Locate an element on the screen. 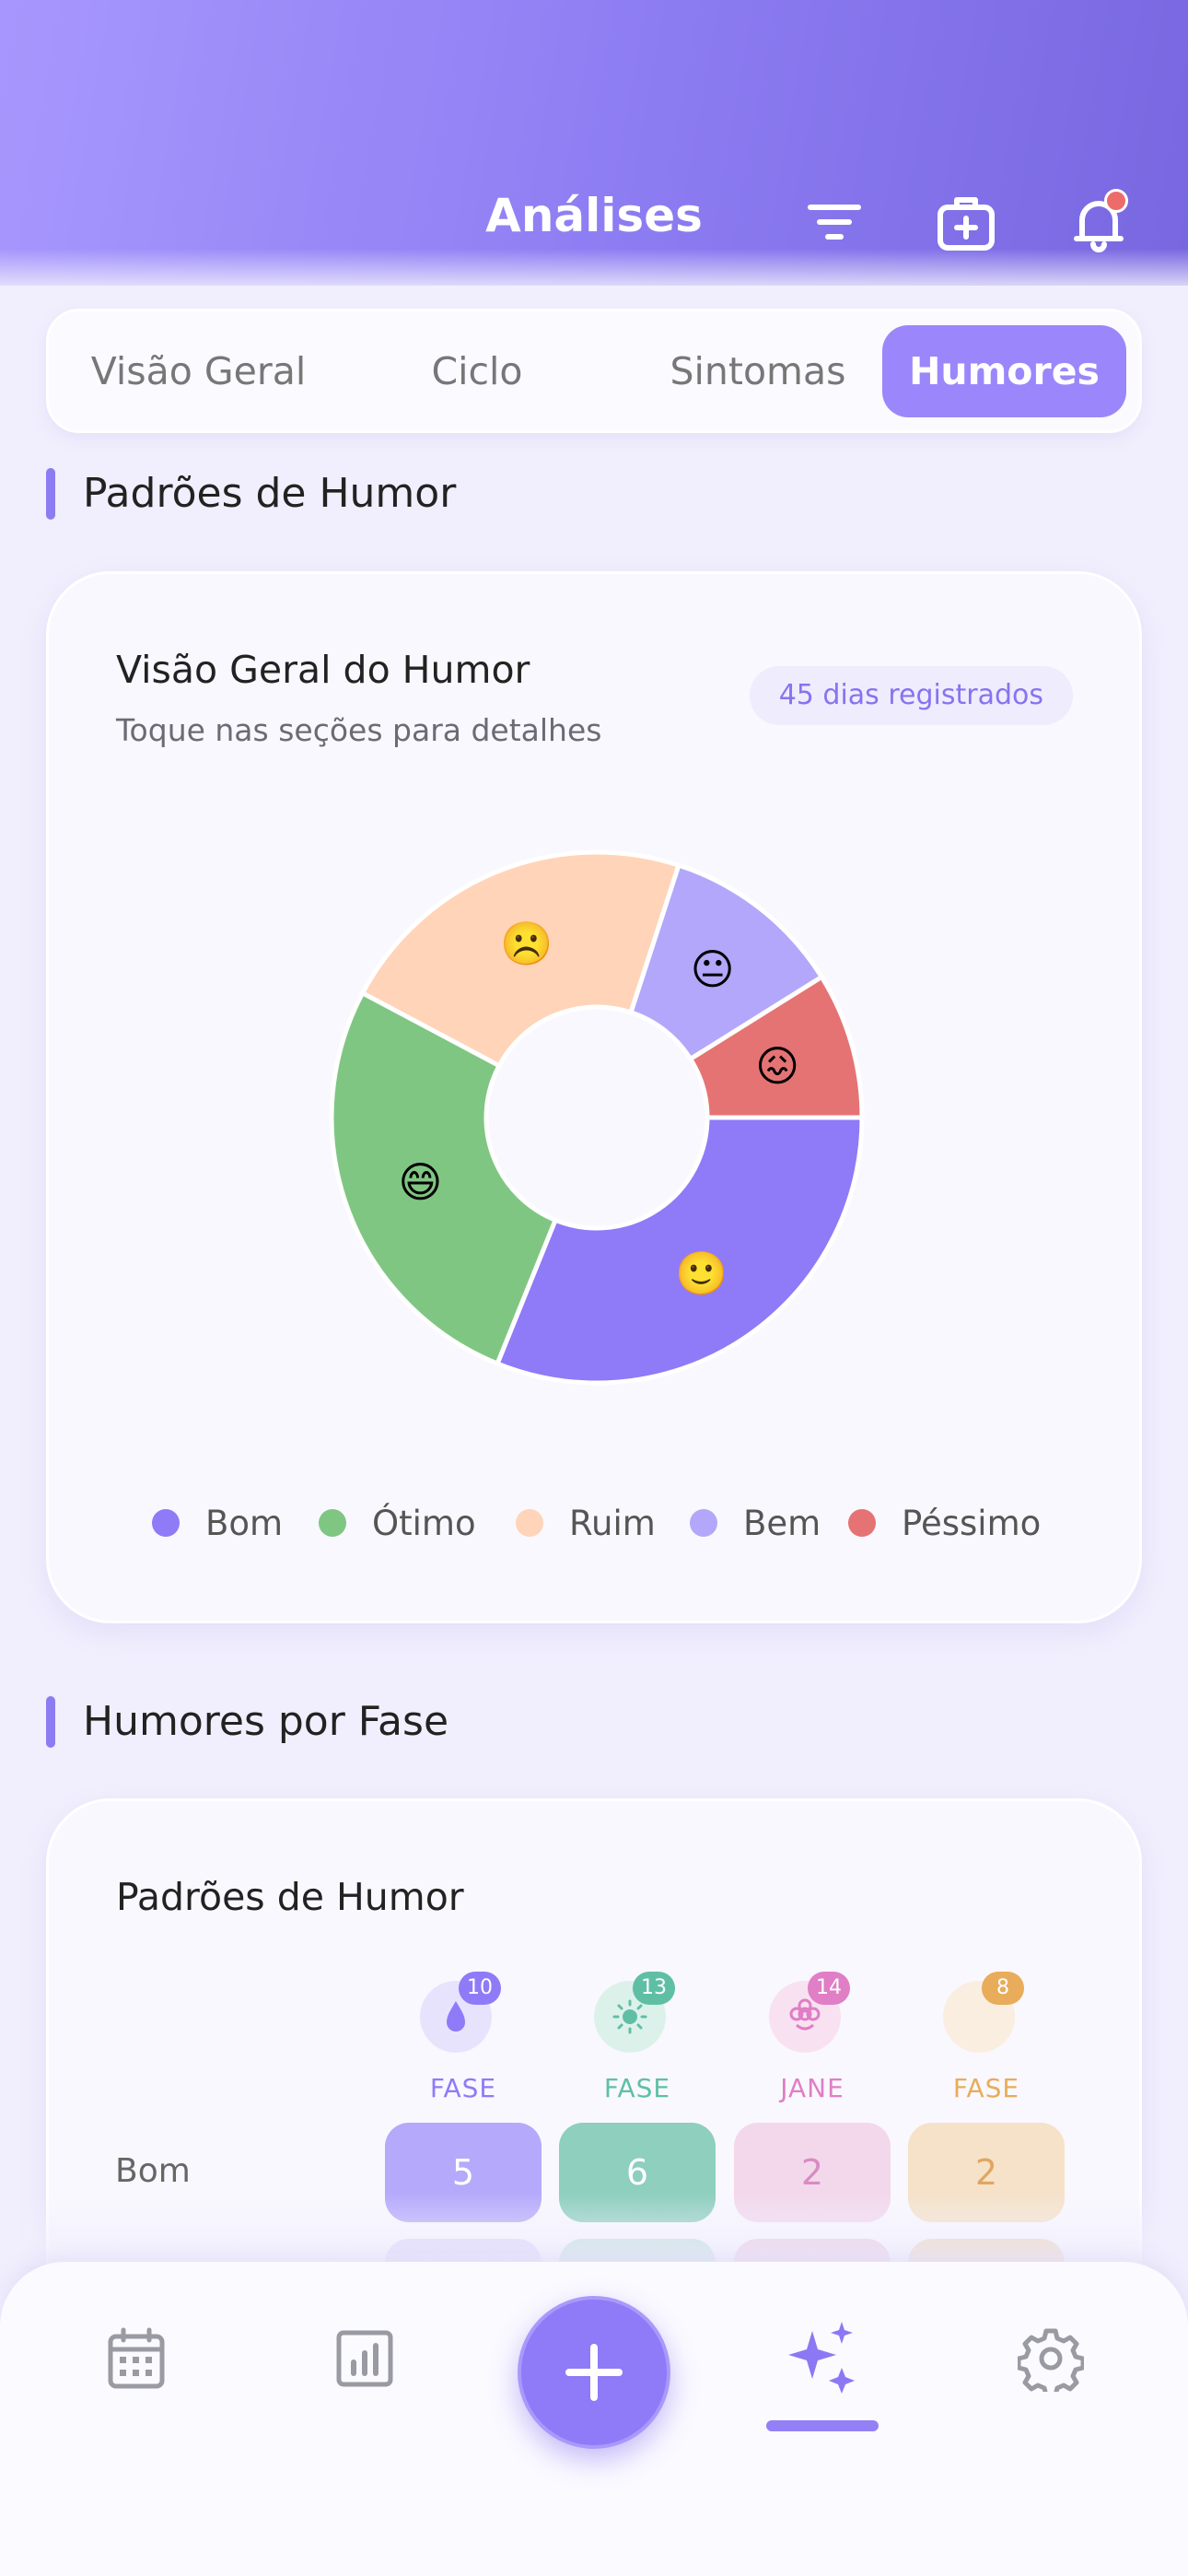 Image resolution: width=1188 pixels, height=2576 pixels. page-title: Análises is located at coordinates (594, 215).